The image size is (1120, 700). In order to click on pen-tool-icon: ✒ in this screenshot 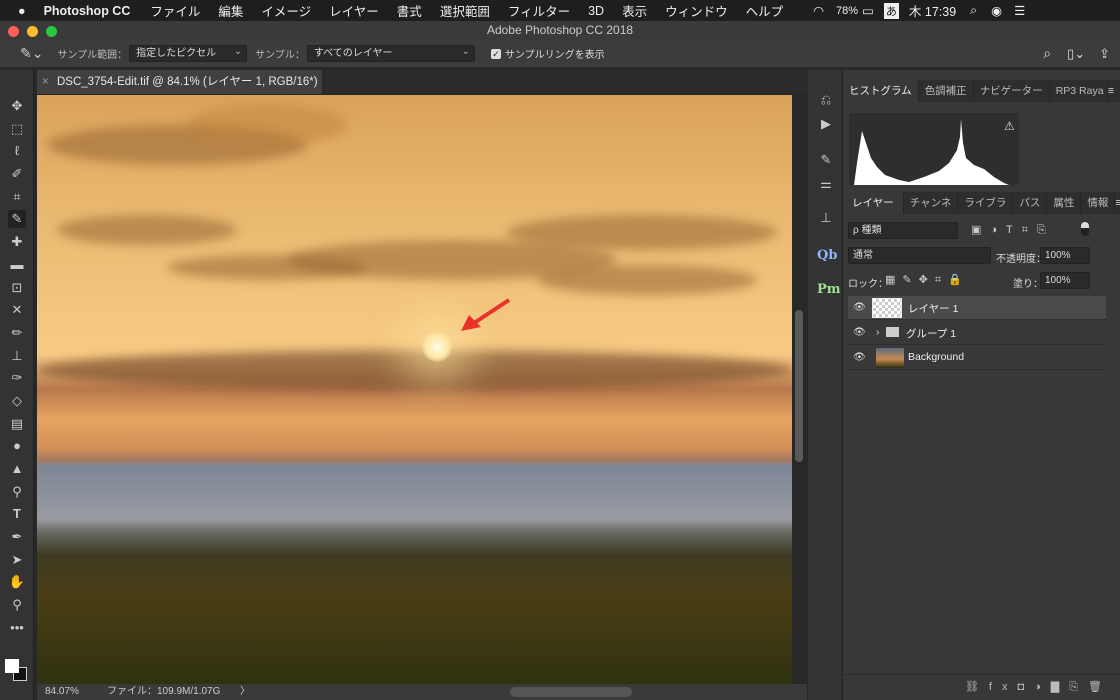, I will do `click(17, 537)`.